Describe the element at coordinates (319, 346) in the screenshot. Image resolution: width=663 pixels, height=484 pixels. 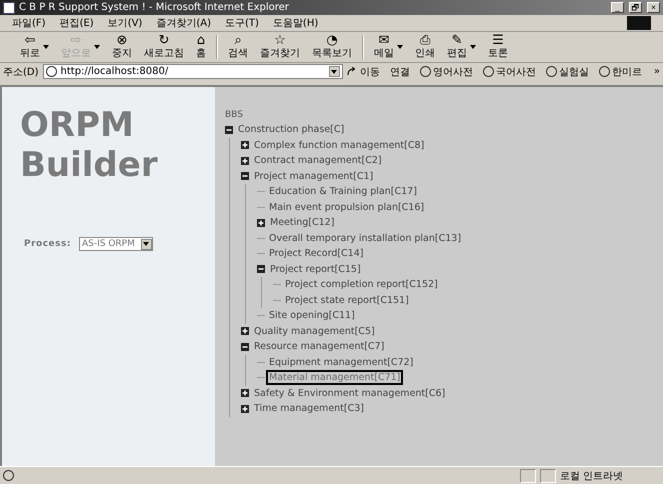
I see `tree-item: Resource management[C7]` at that location.